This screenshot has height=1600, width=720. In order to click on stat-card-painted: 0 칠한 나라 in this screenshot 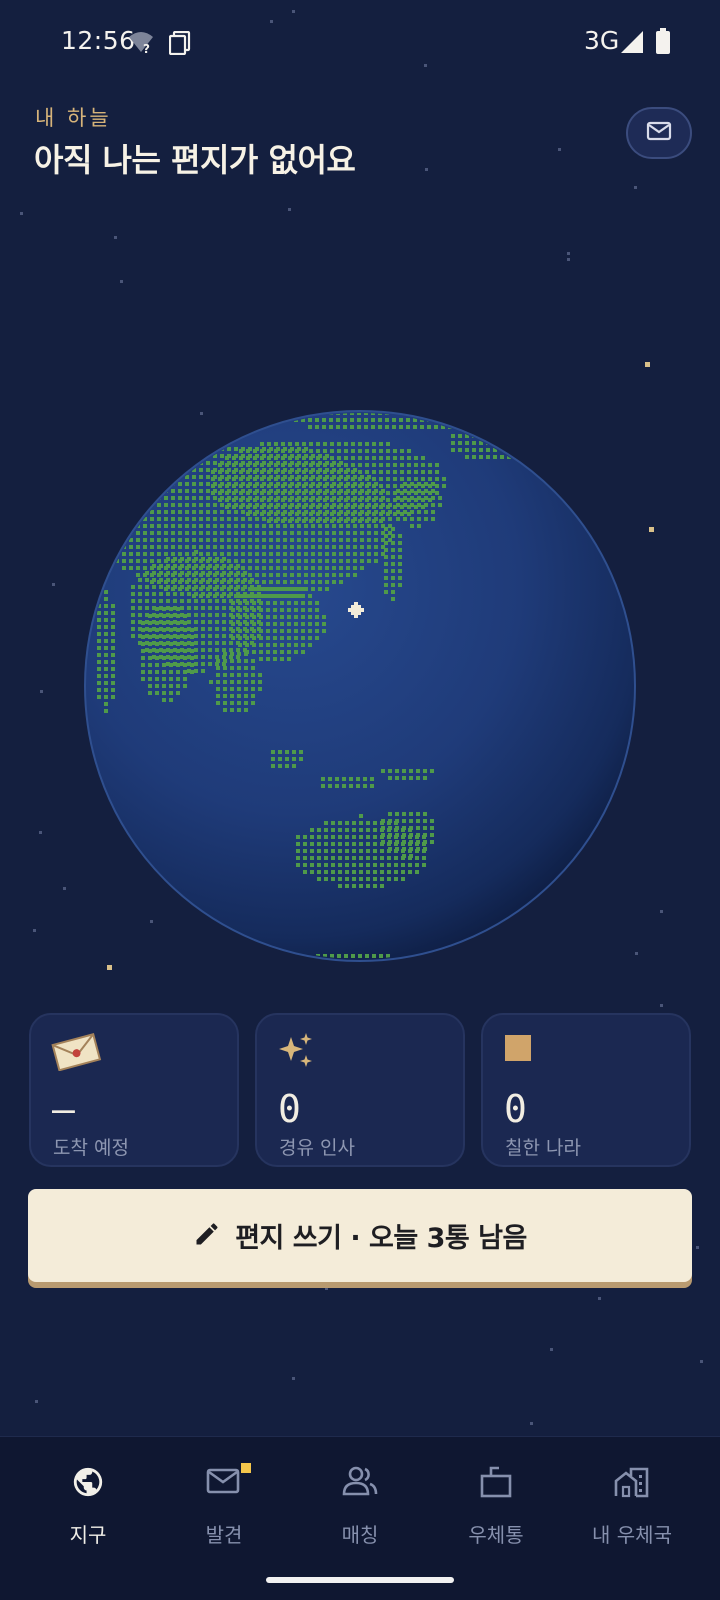, I will do `click(586, 1090)`.